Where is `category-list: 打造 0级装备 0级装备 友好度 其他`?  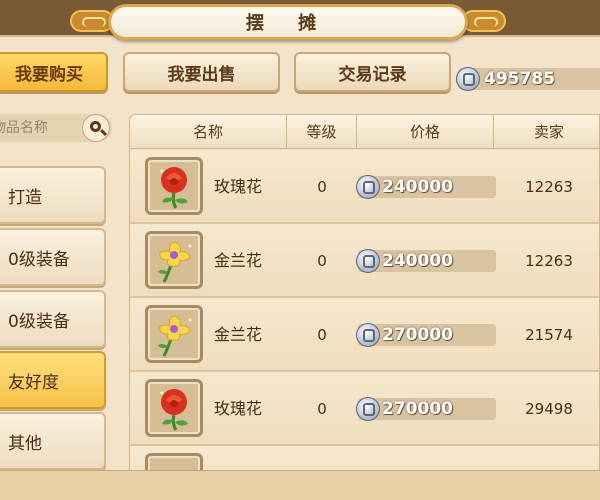
category-list: 打造 0级装备 0级装备 友好度 其他 is located at coordinates (56, 330).